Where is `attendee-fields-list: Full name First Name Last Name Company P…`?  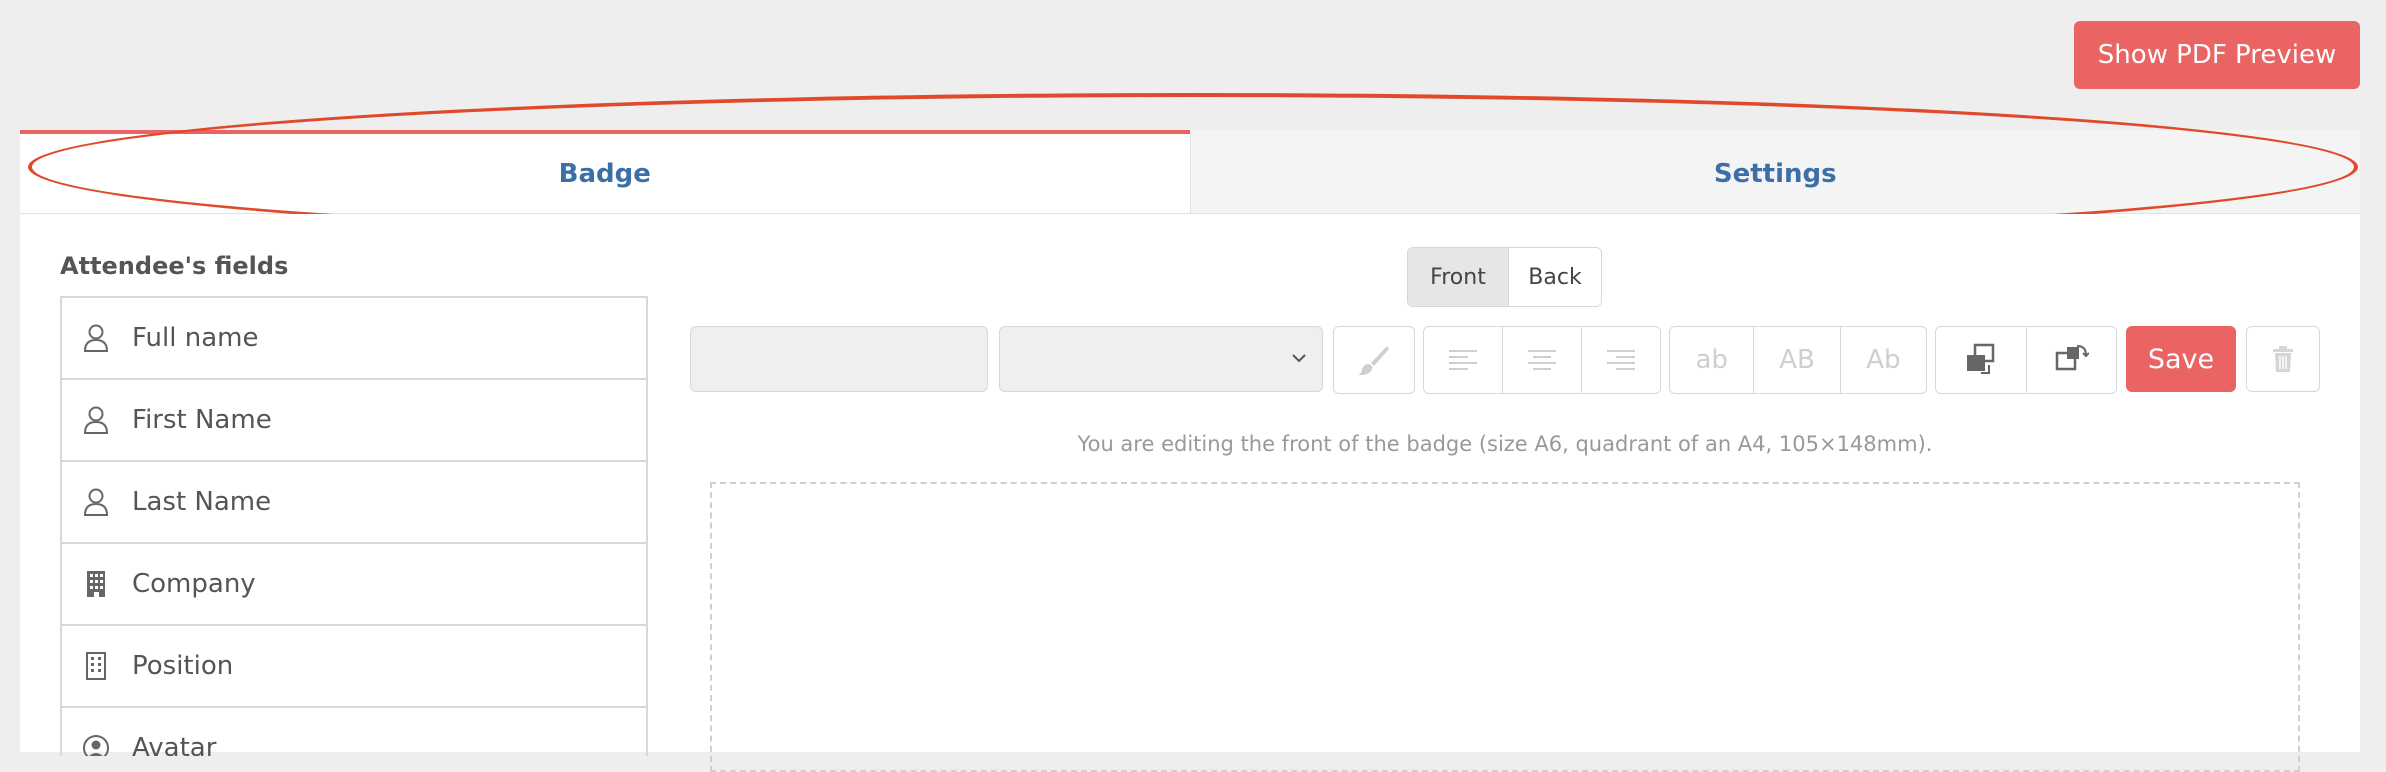
attendee-fields-list: Full name First Name Last Name Company P… is located at coordinates (354, 526).